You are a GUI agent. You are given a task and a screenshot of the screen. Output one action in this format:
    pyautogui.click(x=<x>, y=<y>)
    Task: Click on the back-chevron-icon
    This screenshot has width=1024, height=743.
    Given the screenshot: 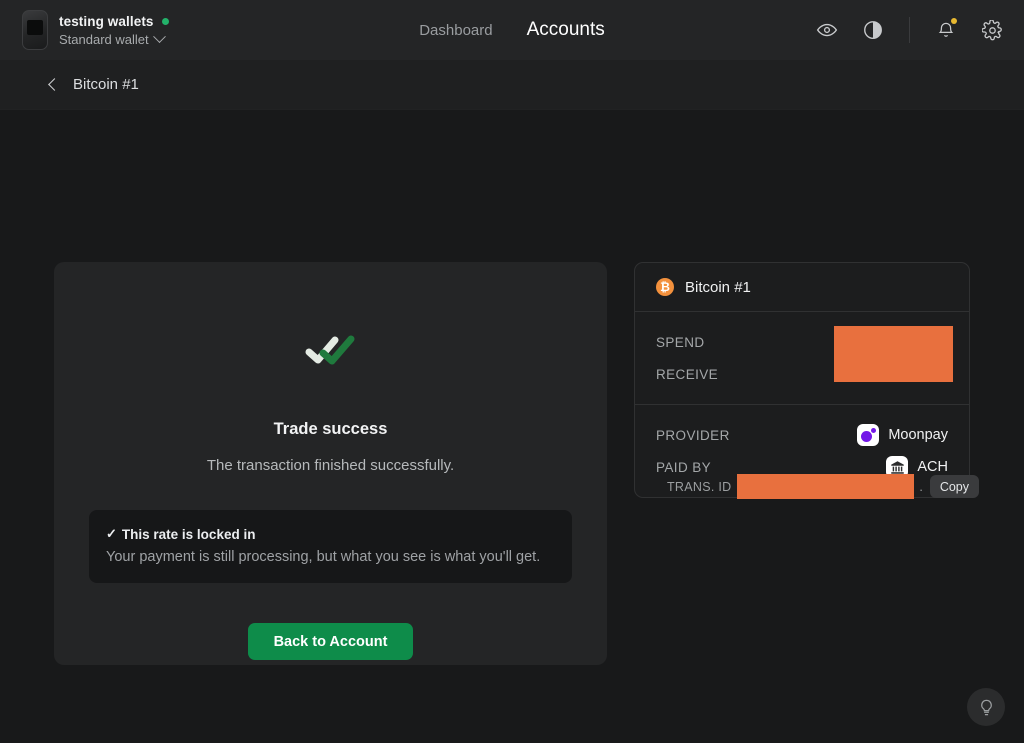 What is the action you would take?
    pyautogui.click(x=54, y=84)
    